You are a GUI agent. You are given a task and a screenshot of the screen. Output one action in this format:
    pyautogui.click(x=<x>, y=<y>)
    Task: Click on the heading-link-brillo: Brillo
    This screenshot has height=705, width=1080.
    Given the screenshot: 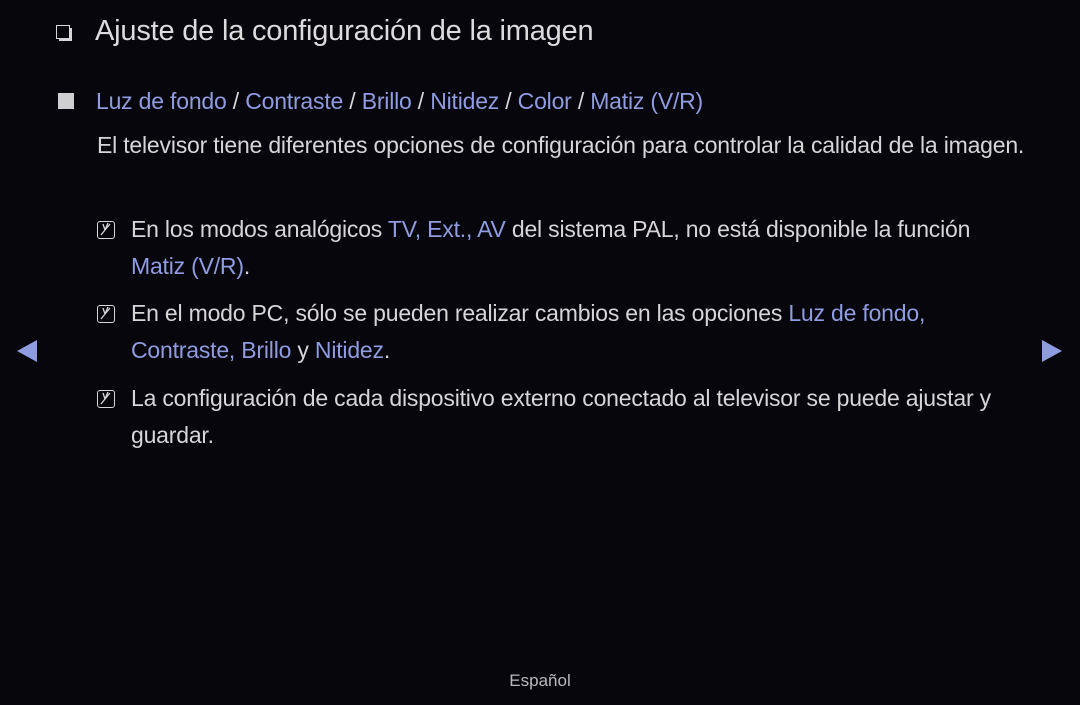 What is the action you would take?
    pyautogui.click(x=386, y=101)
    